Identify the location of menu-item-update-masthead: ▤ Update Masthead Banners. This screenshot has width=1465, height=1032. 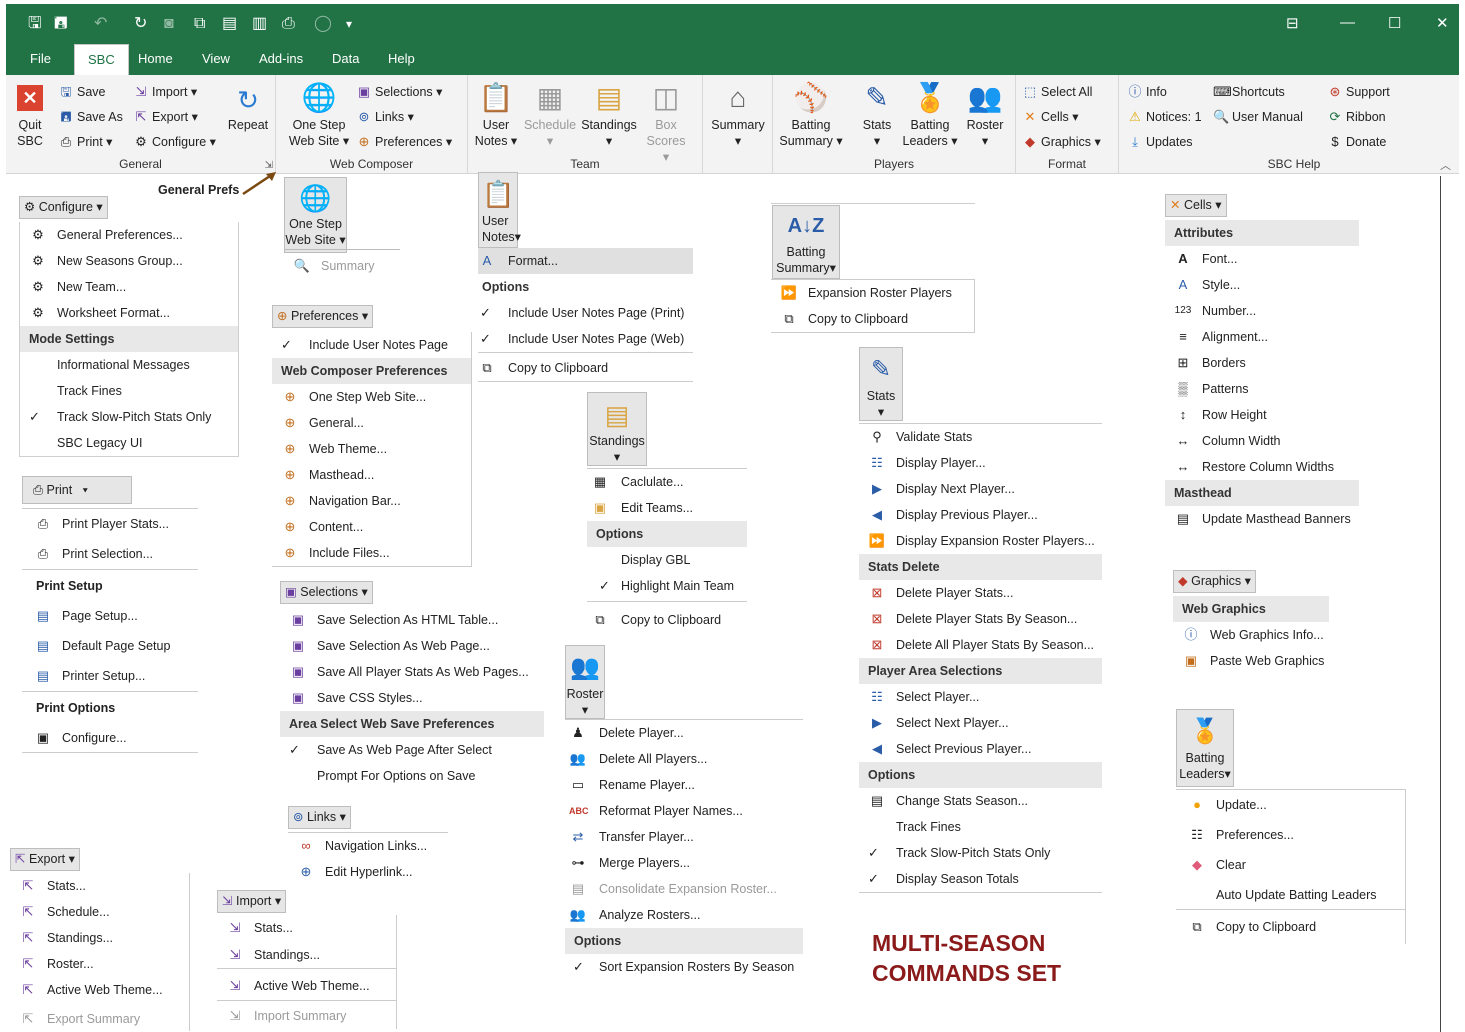
(1262, 519).